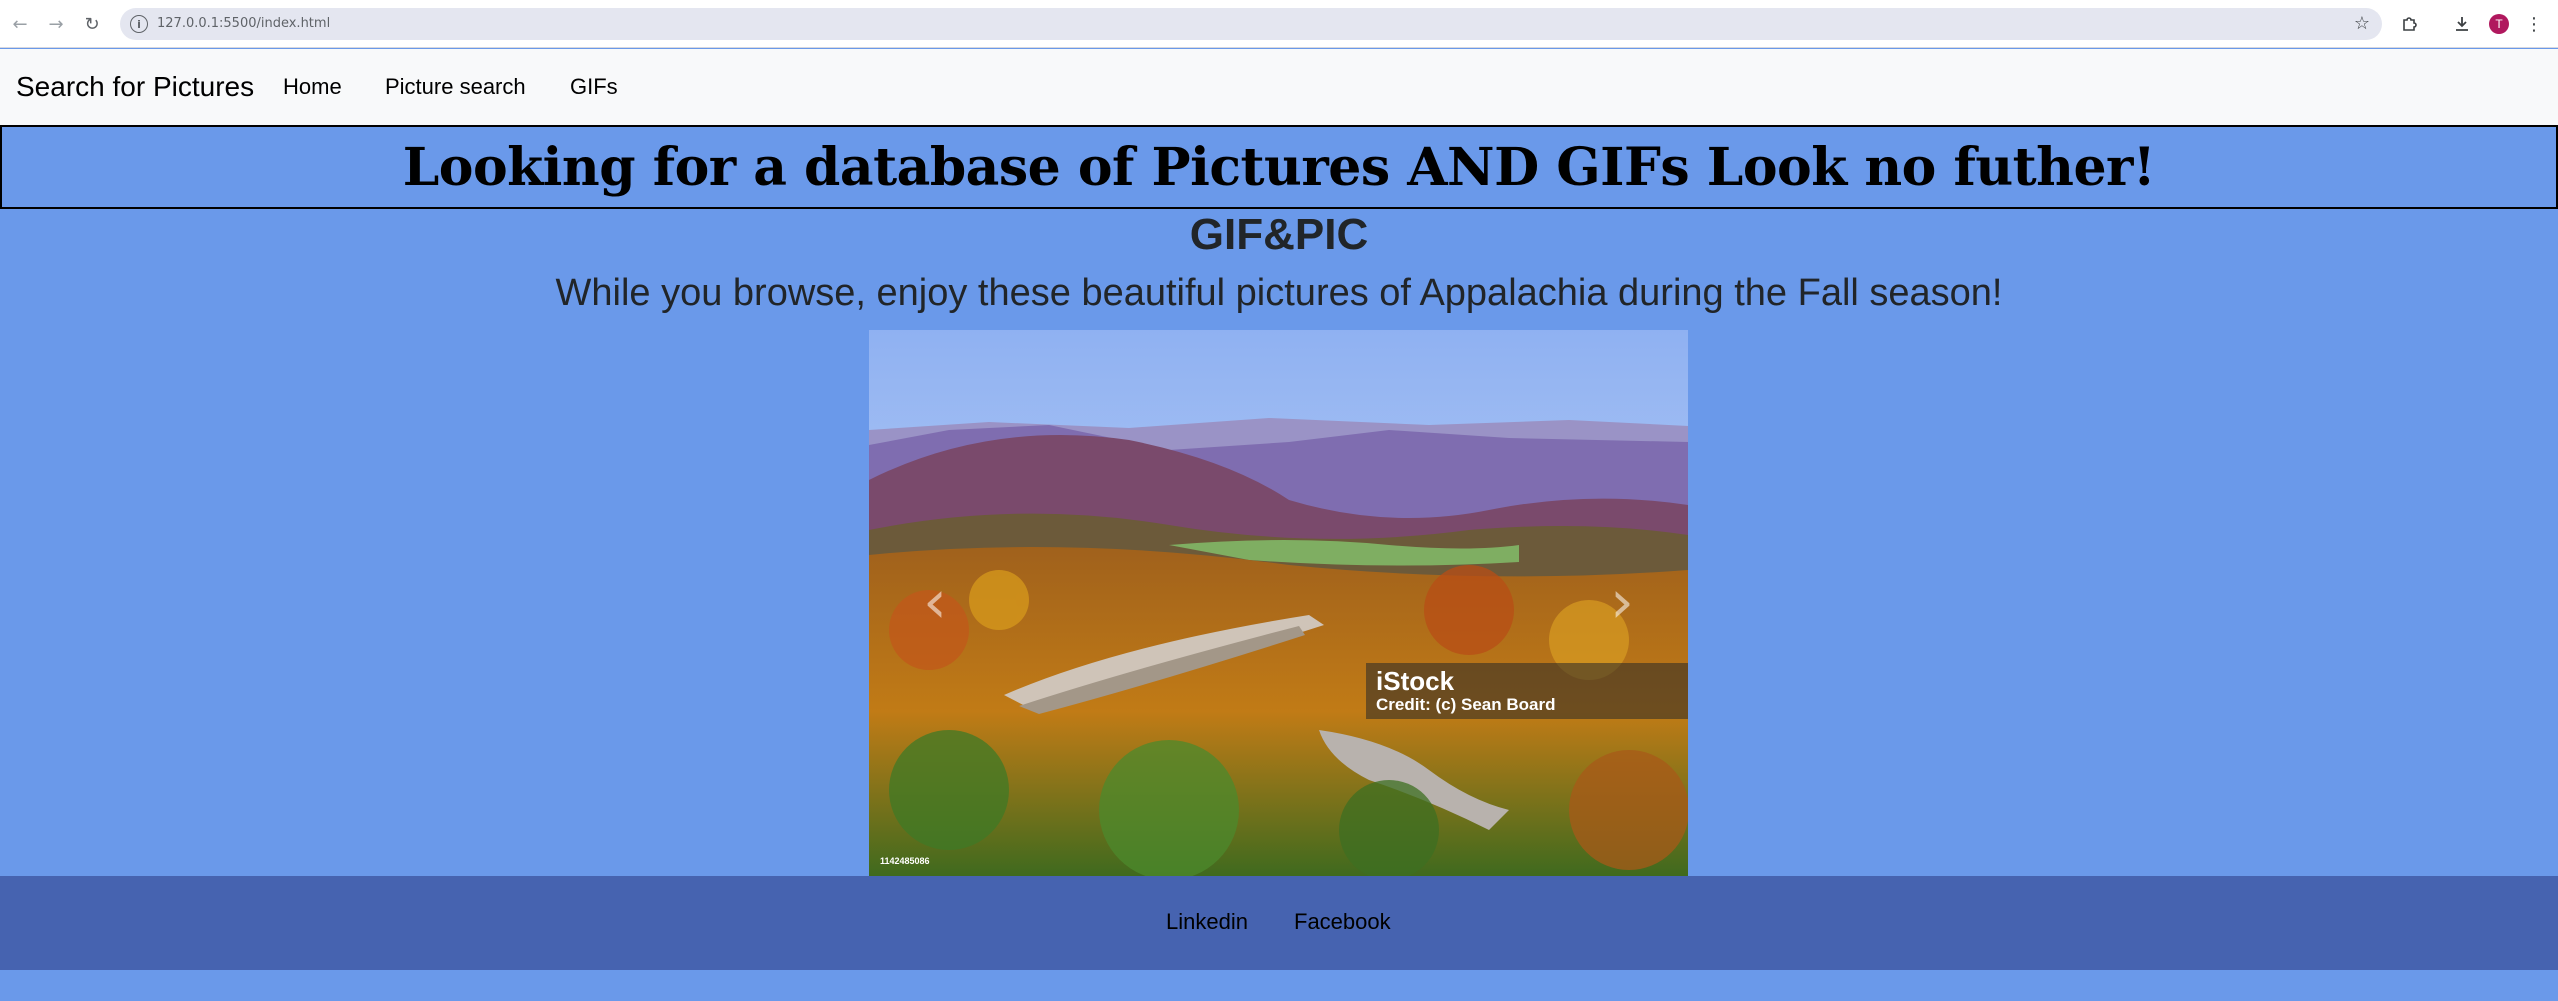 The height and width of the screenshot is (1001, 2558). I want to click on browser-toolbar: ← → ↻ i 127.0.0.1:5500/index.html ☆ T ⋮, so click(1279, 24).